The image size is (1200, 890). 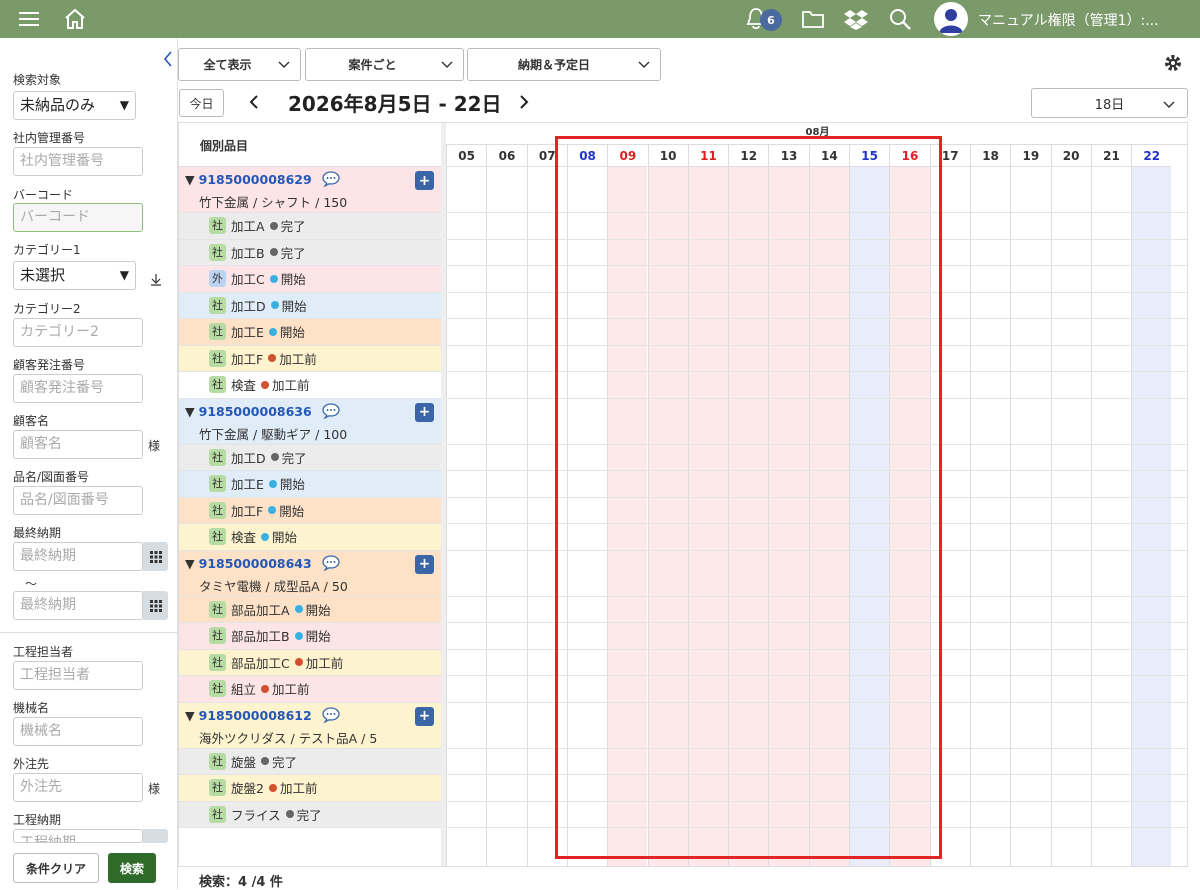 I want to click on display-filter-select: 全て表示, so click(x=239, y=64).